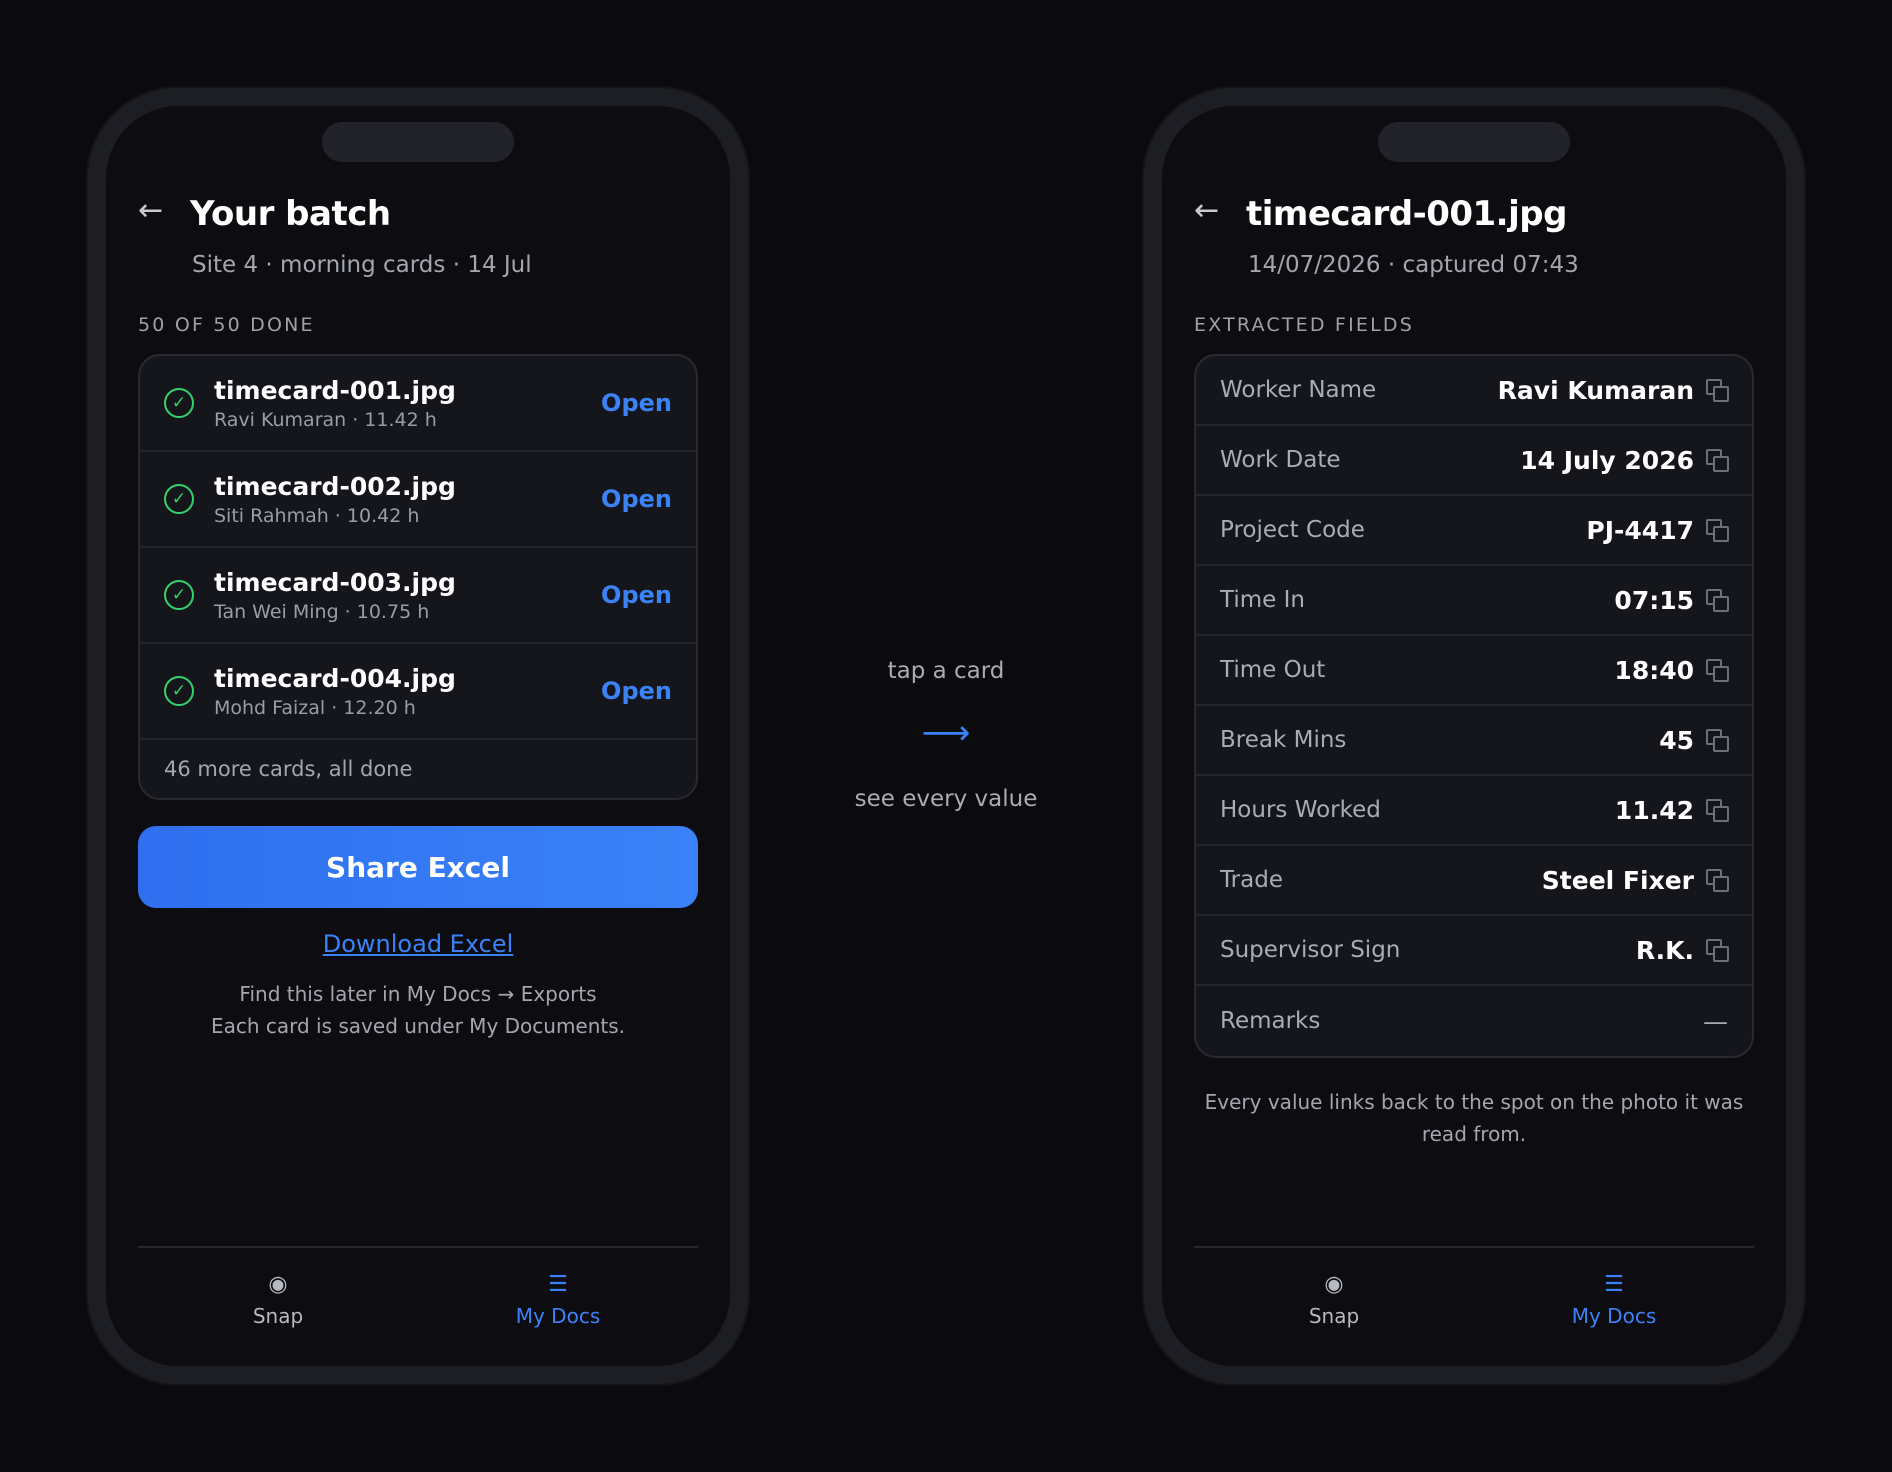 The width and height of the screenshot is (1892, 1472). Describe the element at coordinates (1617, 880) in the screenshot. I see `field-value: Steel Fixer` at that location.